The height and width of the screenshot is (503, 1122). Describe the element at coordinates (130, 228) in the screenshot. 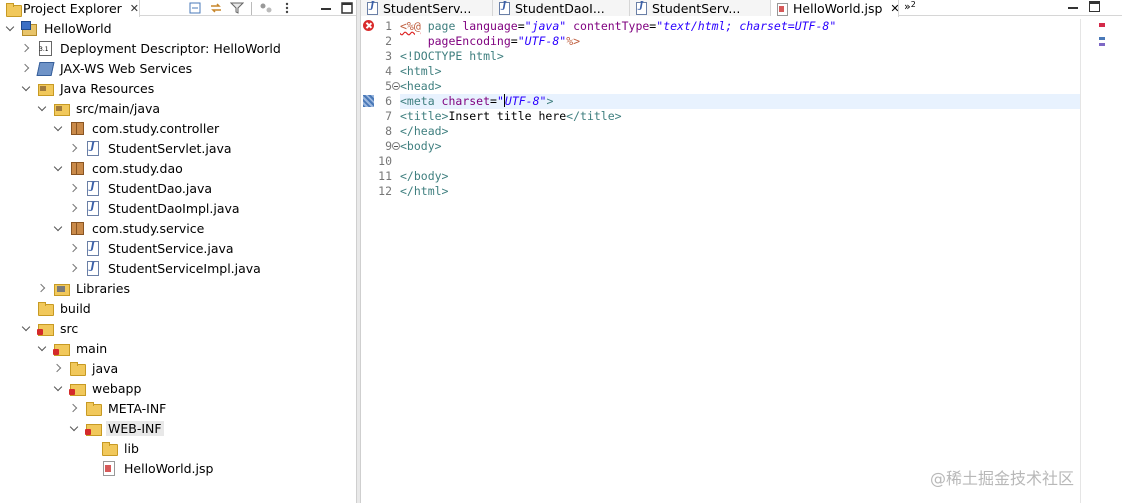

I see `tree-item: com.study.service` at that location.